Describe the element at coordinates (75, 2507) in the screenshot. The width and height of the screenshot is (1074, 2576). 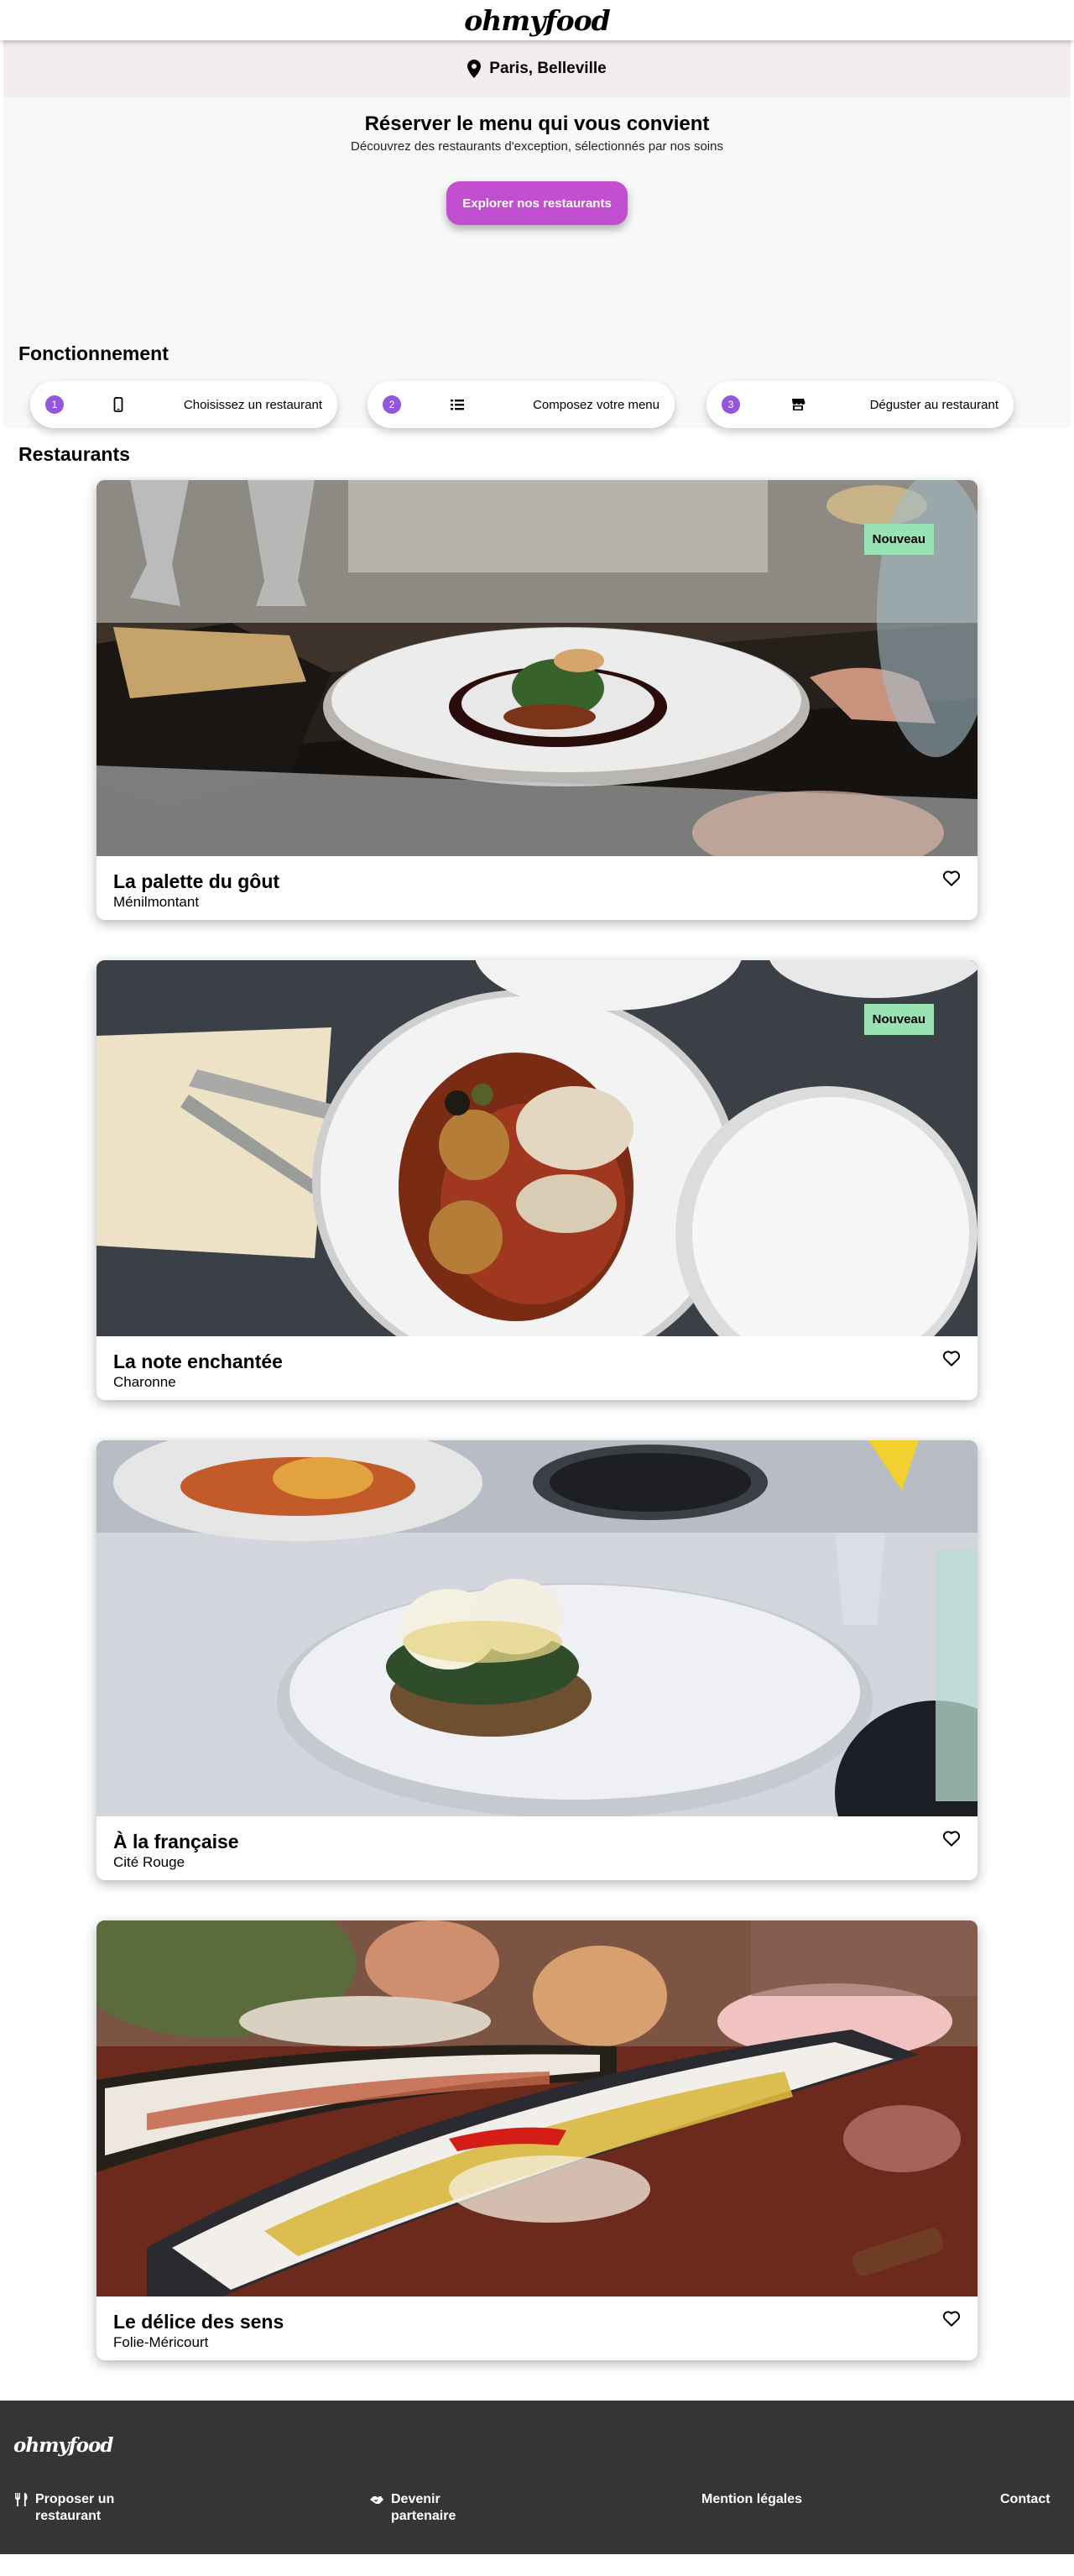
I see `footer-link-label: Proposer un restaurant` at that location.